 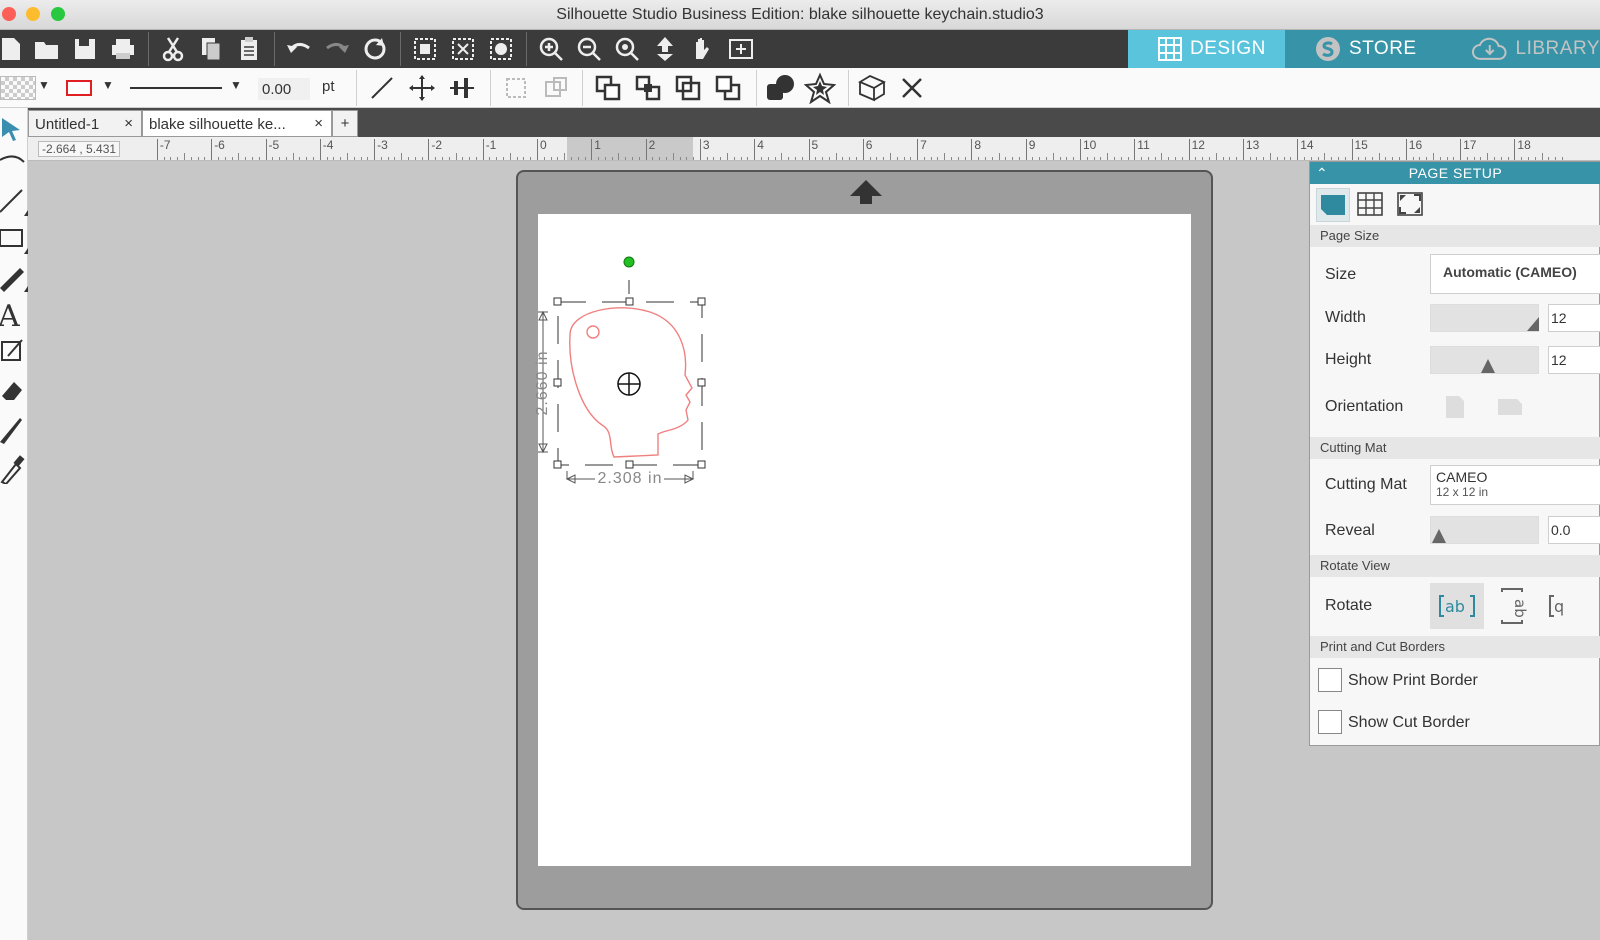 What do you see at coordinates (1484, 530) in the screenshot?
I see `reveal-slider` at bounding box center [1484, 530].